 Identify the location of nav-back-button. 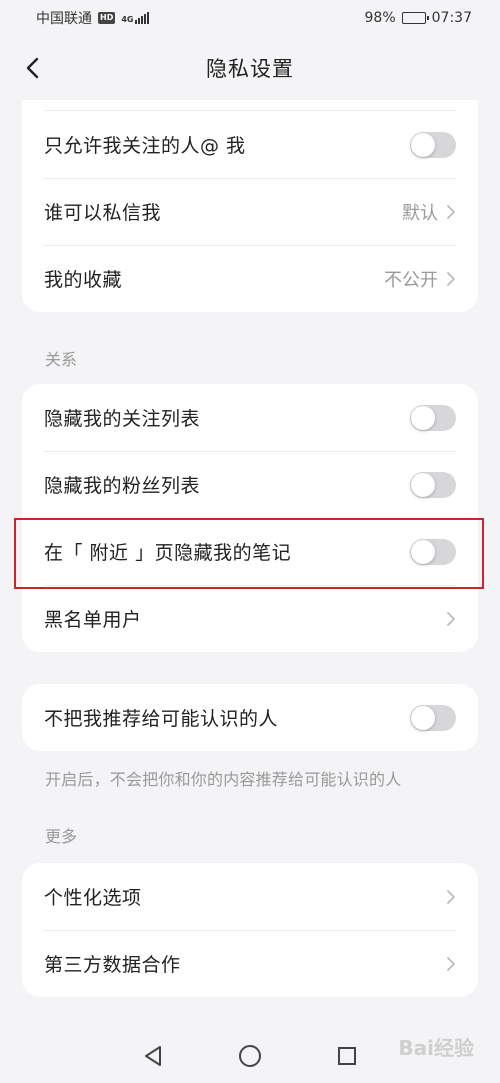
(153, 1056).